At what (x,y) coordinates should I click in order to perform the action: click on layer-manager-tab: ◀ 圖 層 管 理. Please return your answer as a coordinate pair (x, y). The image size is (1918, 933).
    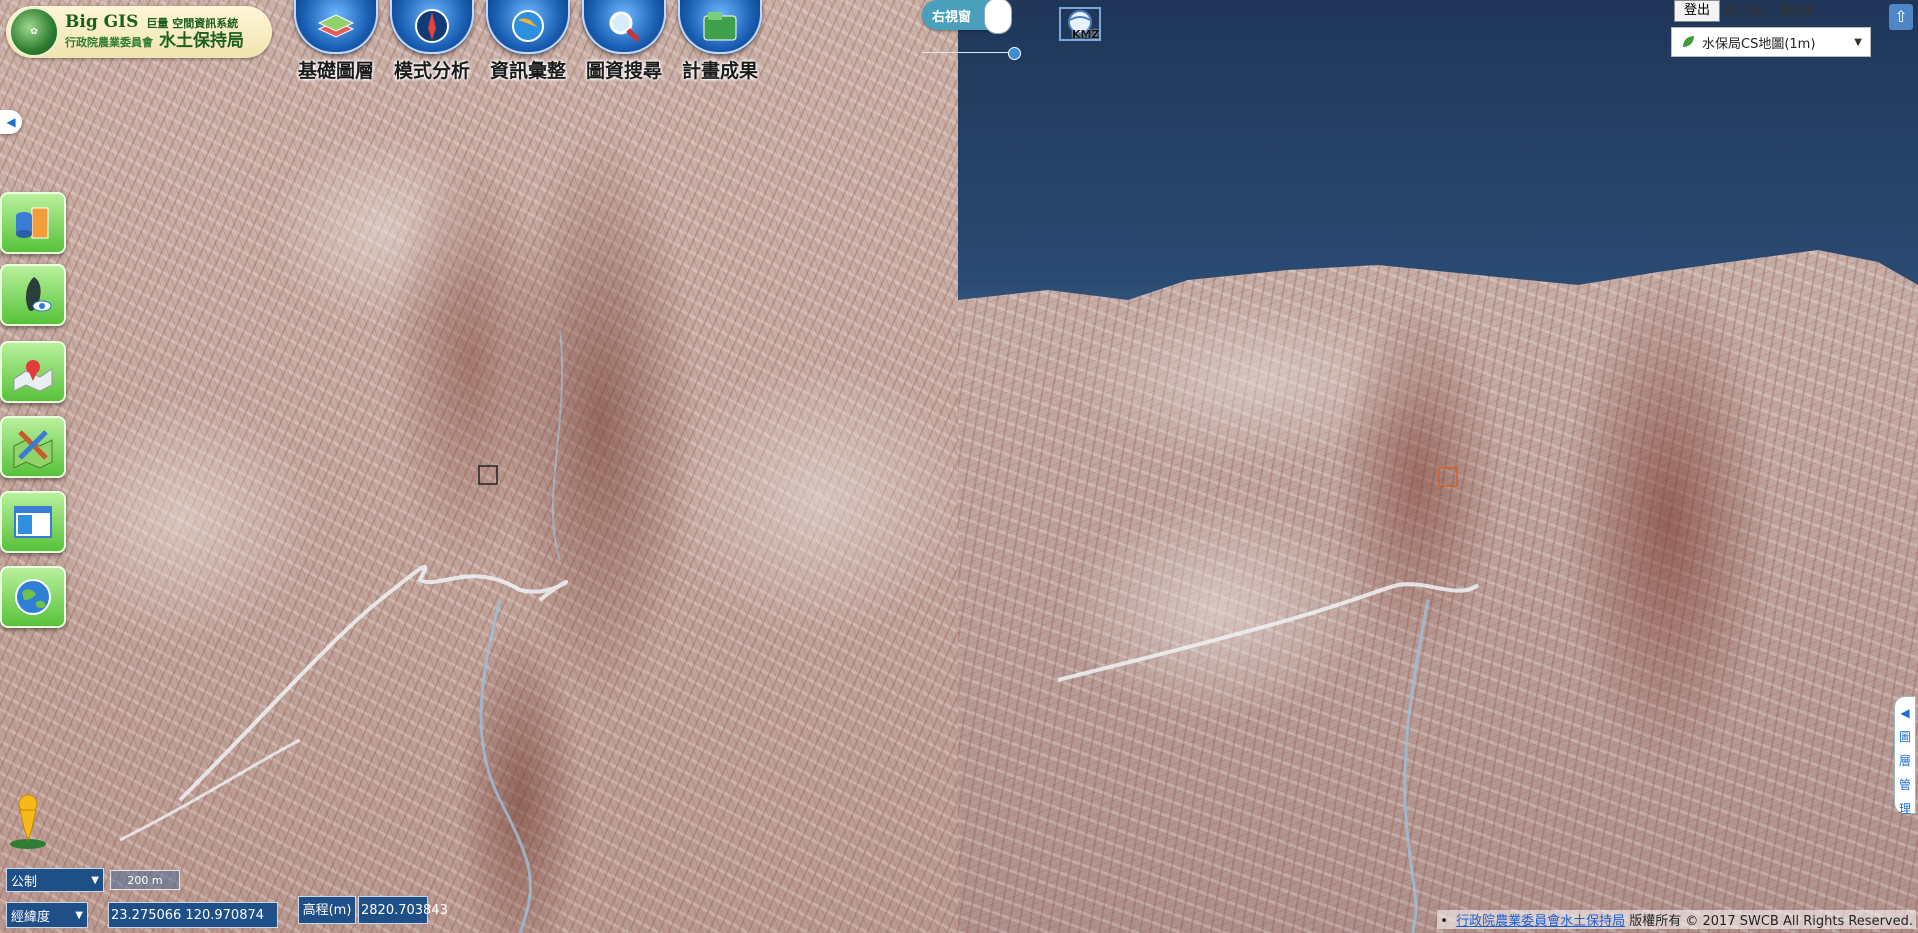
    Looking at the image, I should click on (1905, 756).